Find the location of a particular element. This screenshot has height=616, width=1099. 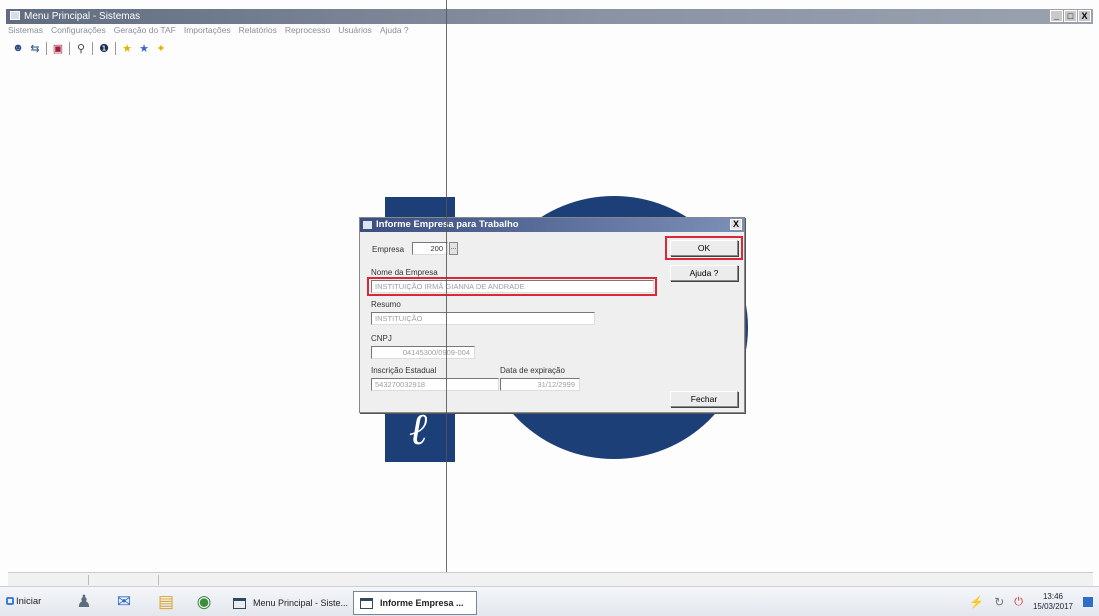

windows-icon is located at coordinates (10, 601).